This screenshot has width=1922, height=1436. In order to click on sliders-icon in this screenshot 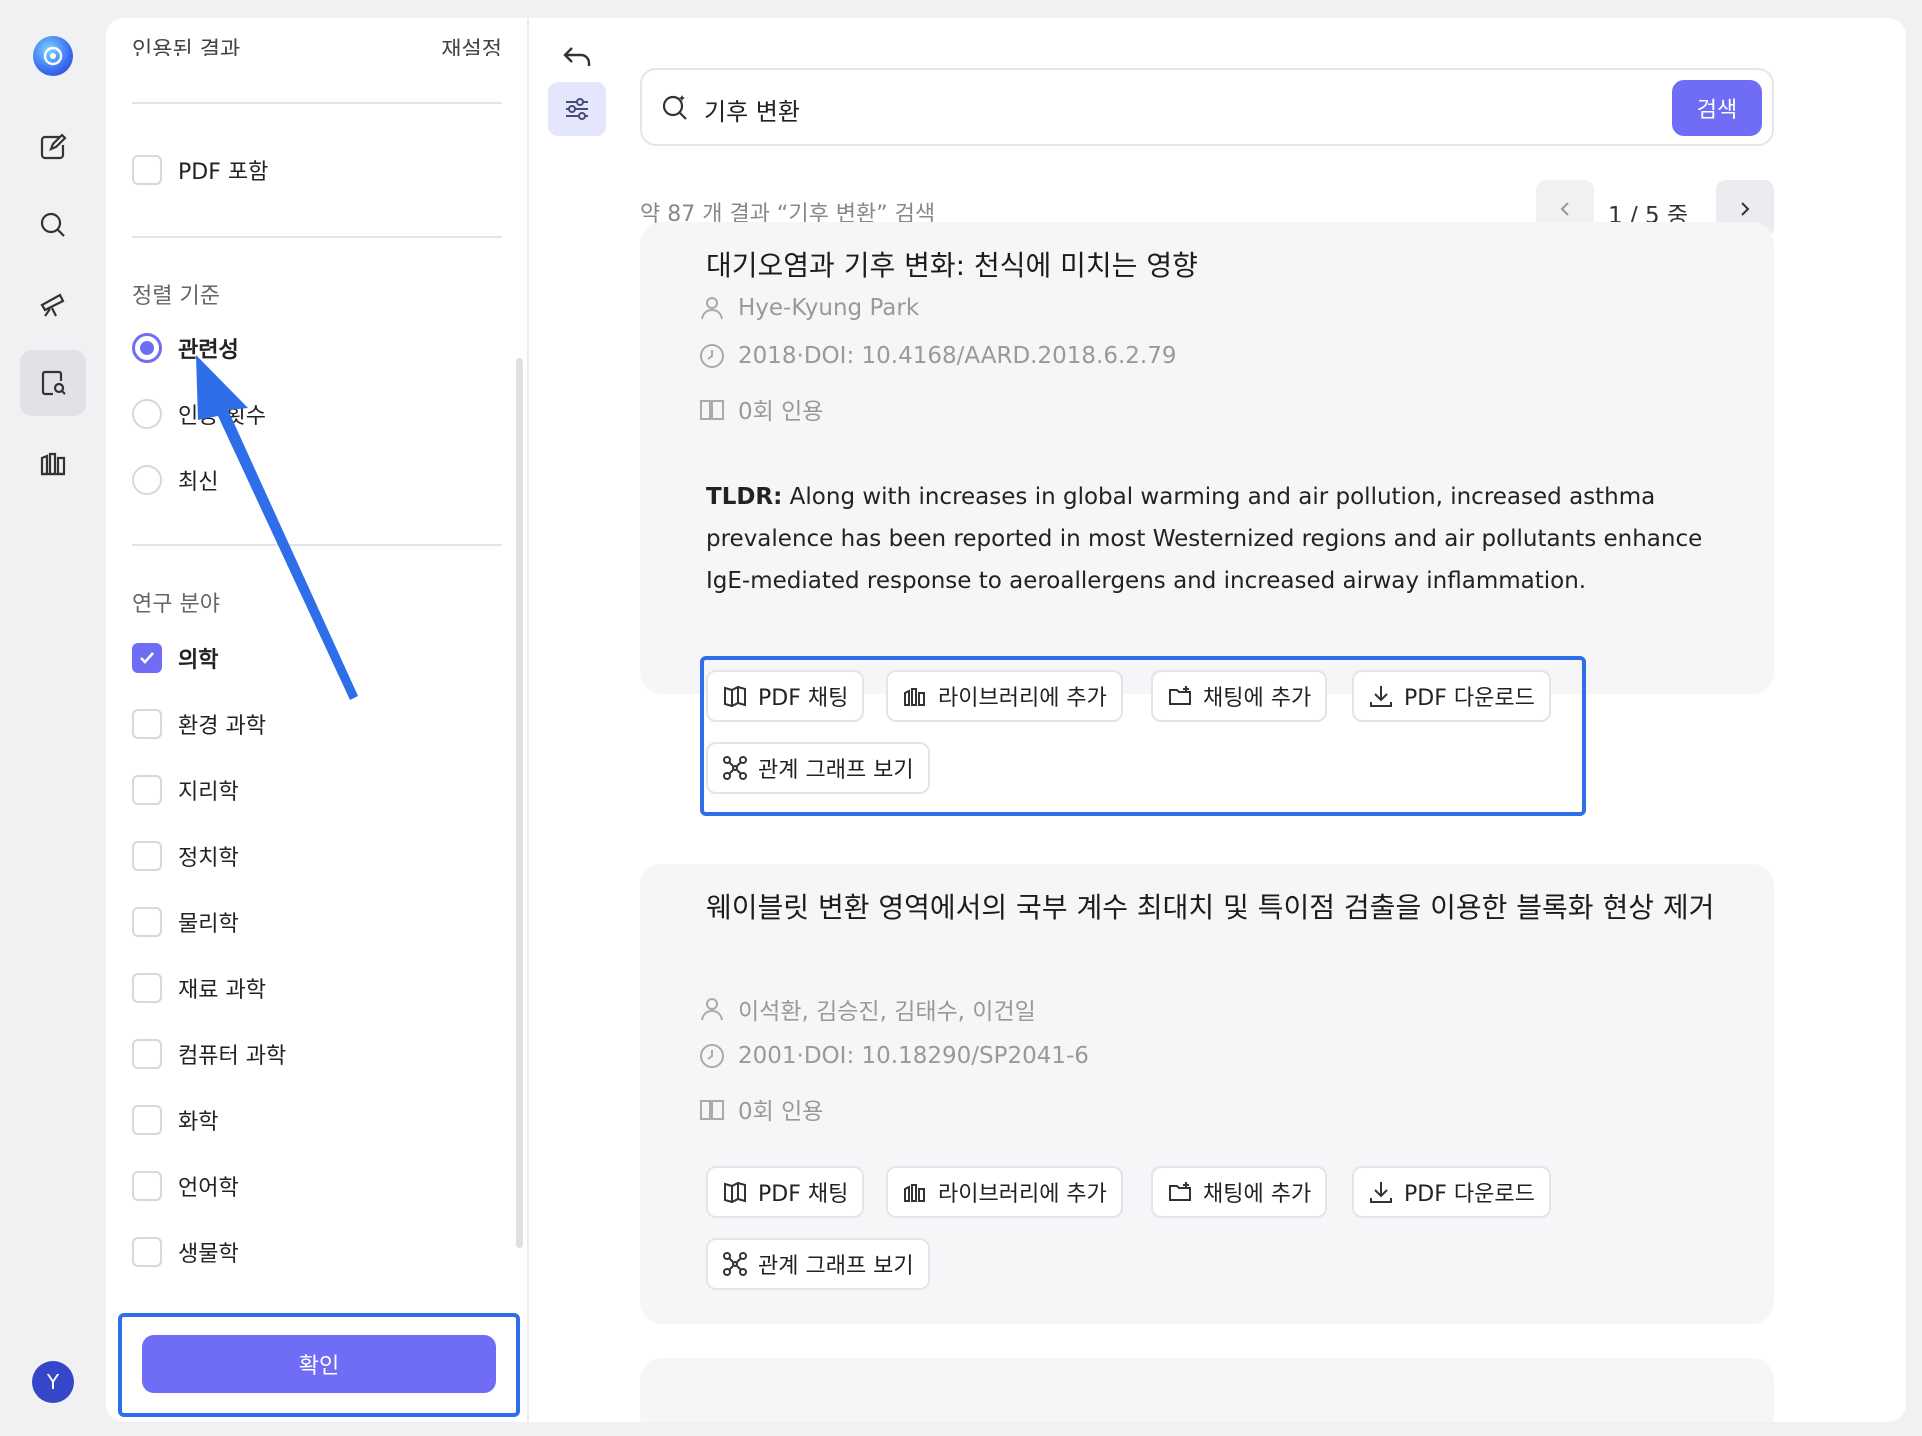, I will do `click(577, 109)`.